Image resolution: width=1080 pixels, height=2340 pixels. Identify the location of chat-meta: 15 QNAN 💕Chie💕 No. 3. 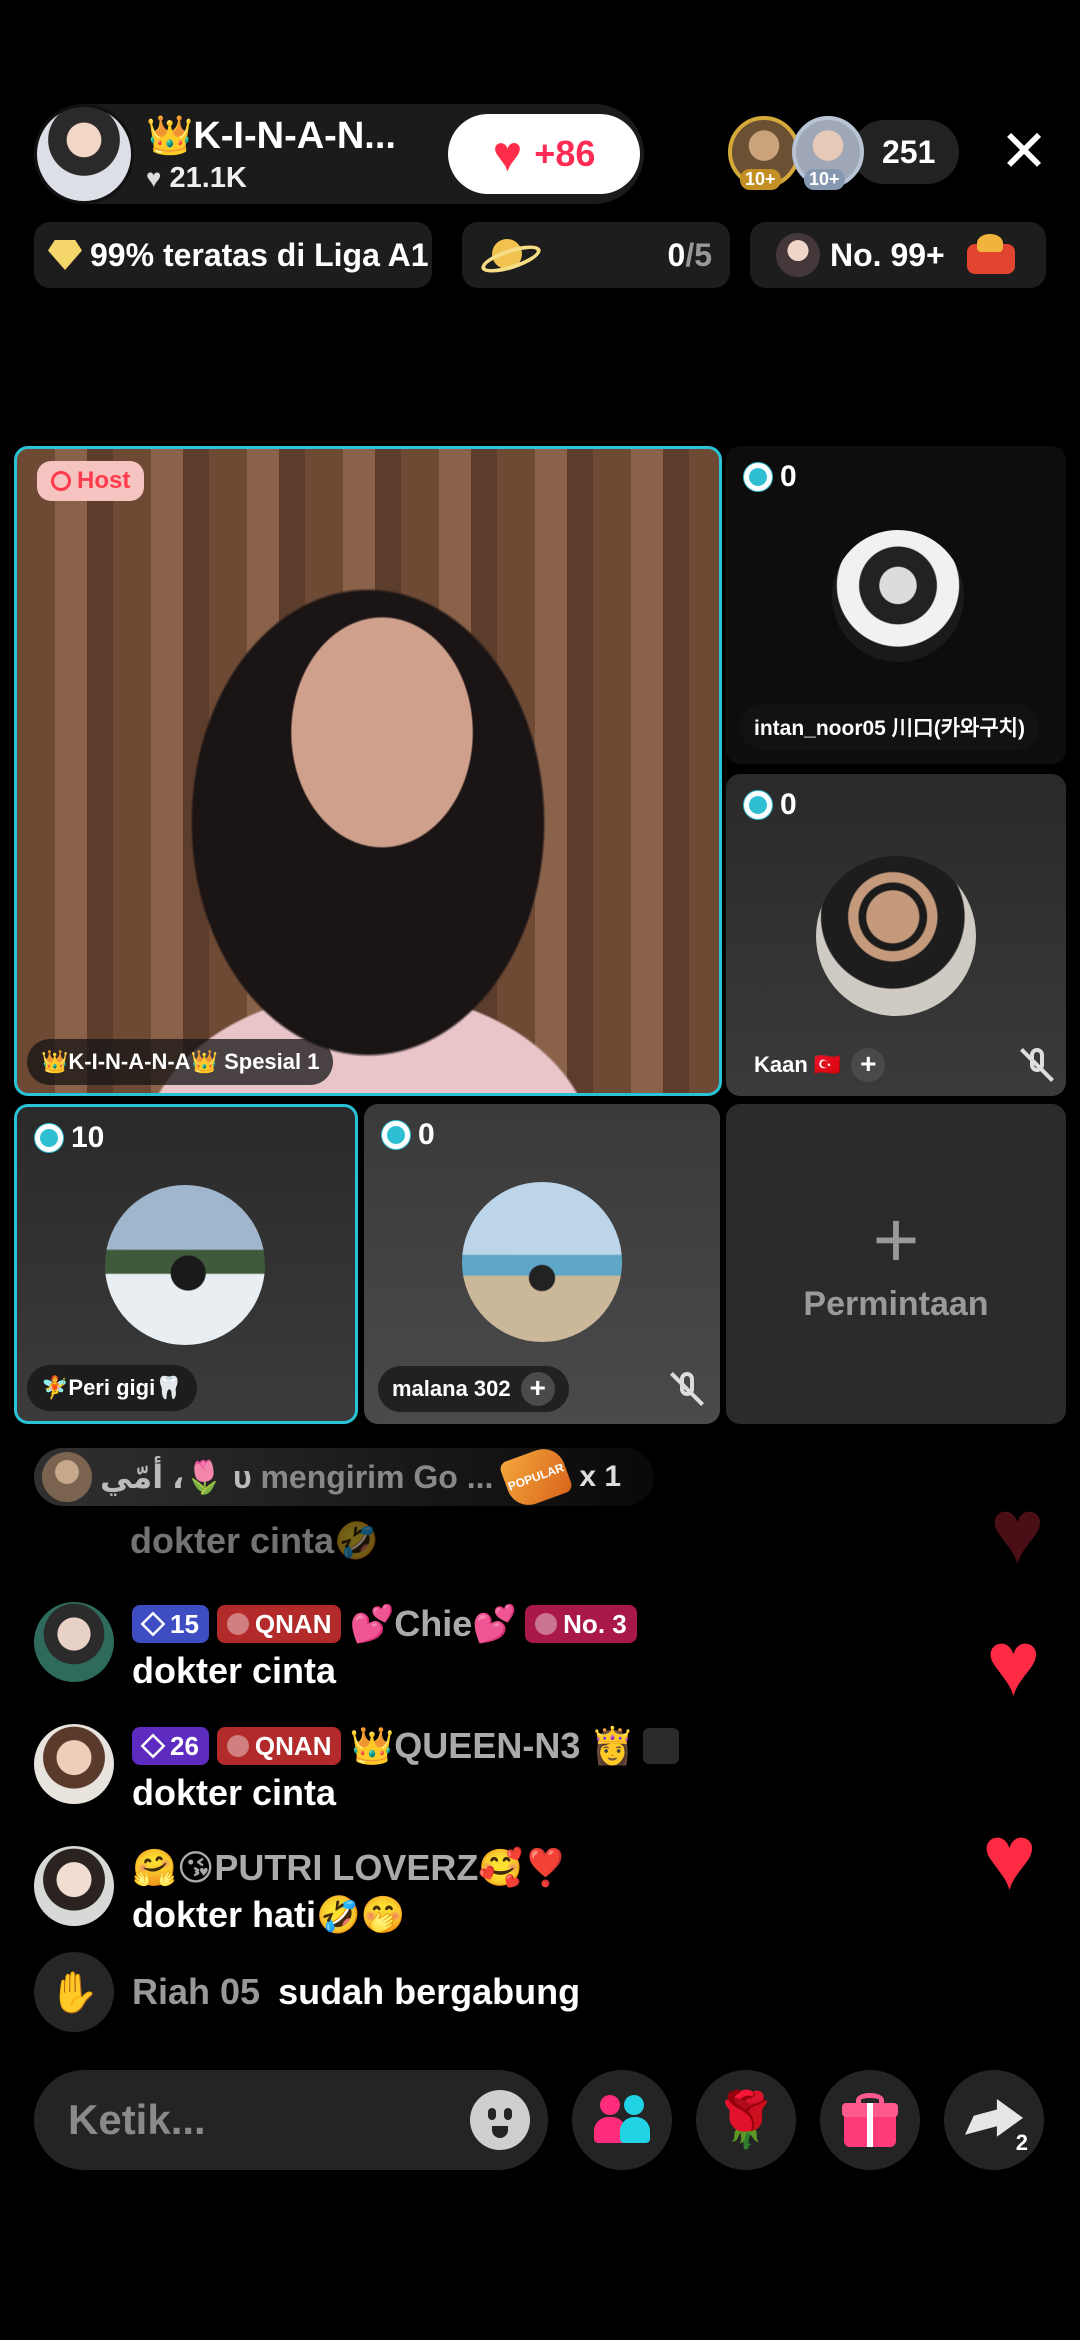
(384, 1624).